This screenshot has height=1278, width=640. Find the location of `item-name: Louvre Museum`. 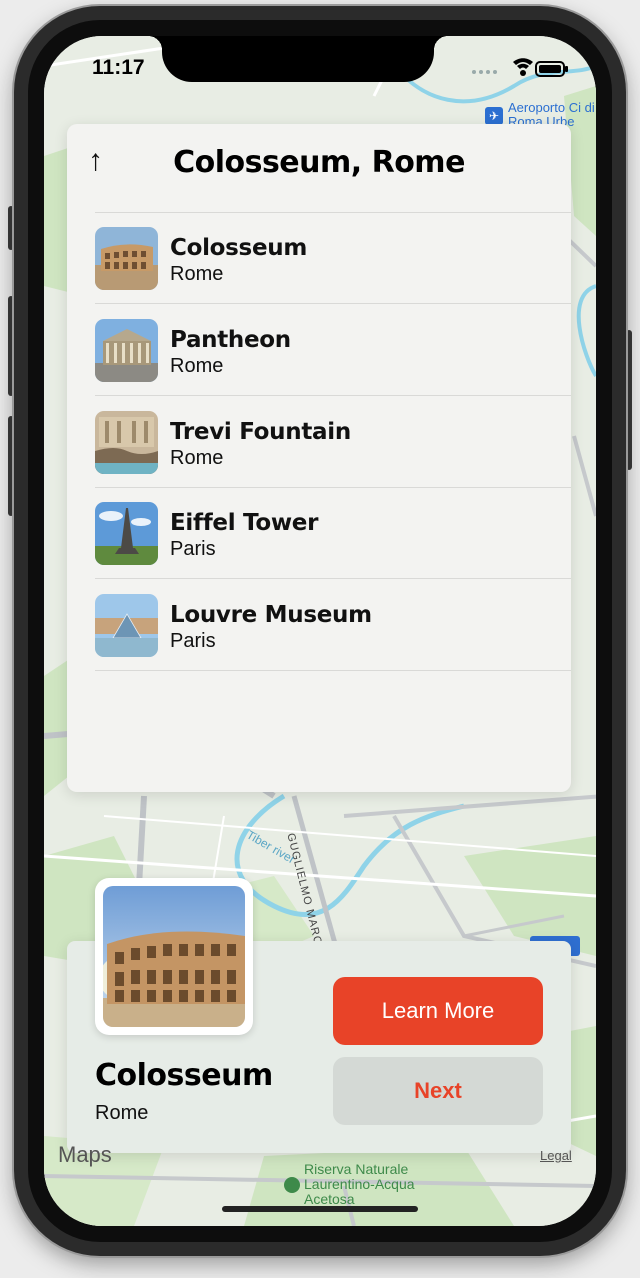

item-name: Louvre Museum is located at coordinates (271, 615).